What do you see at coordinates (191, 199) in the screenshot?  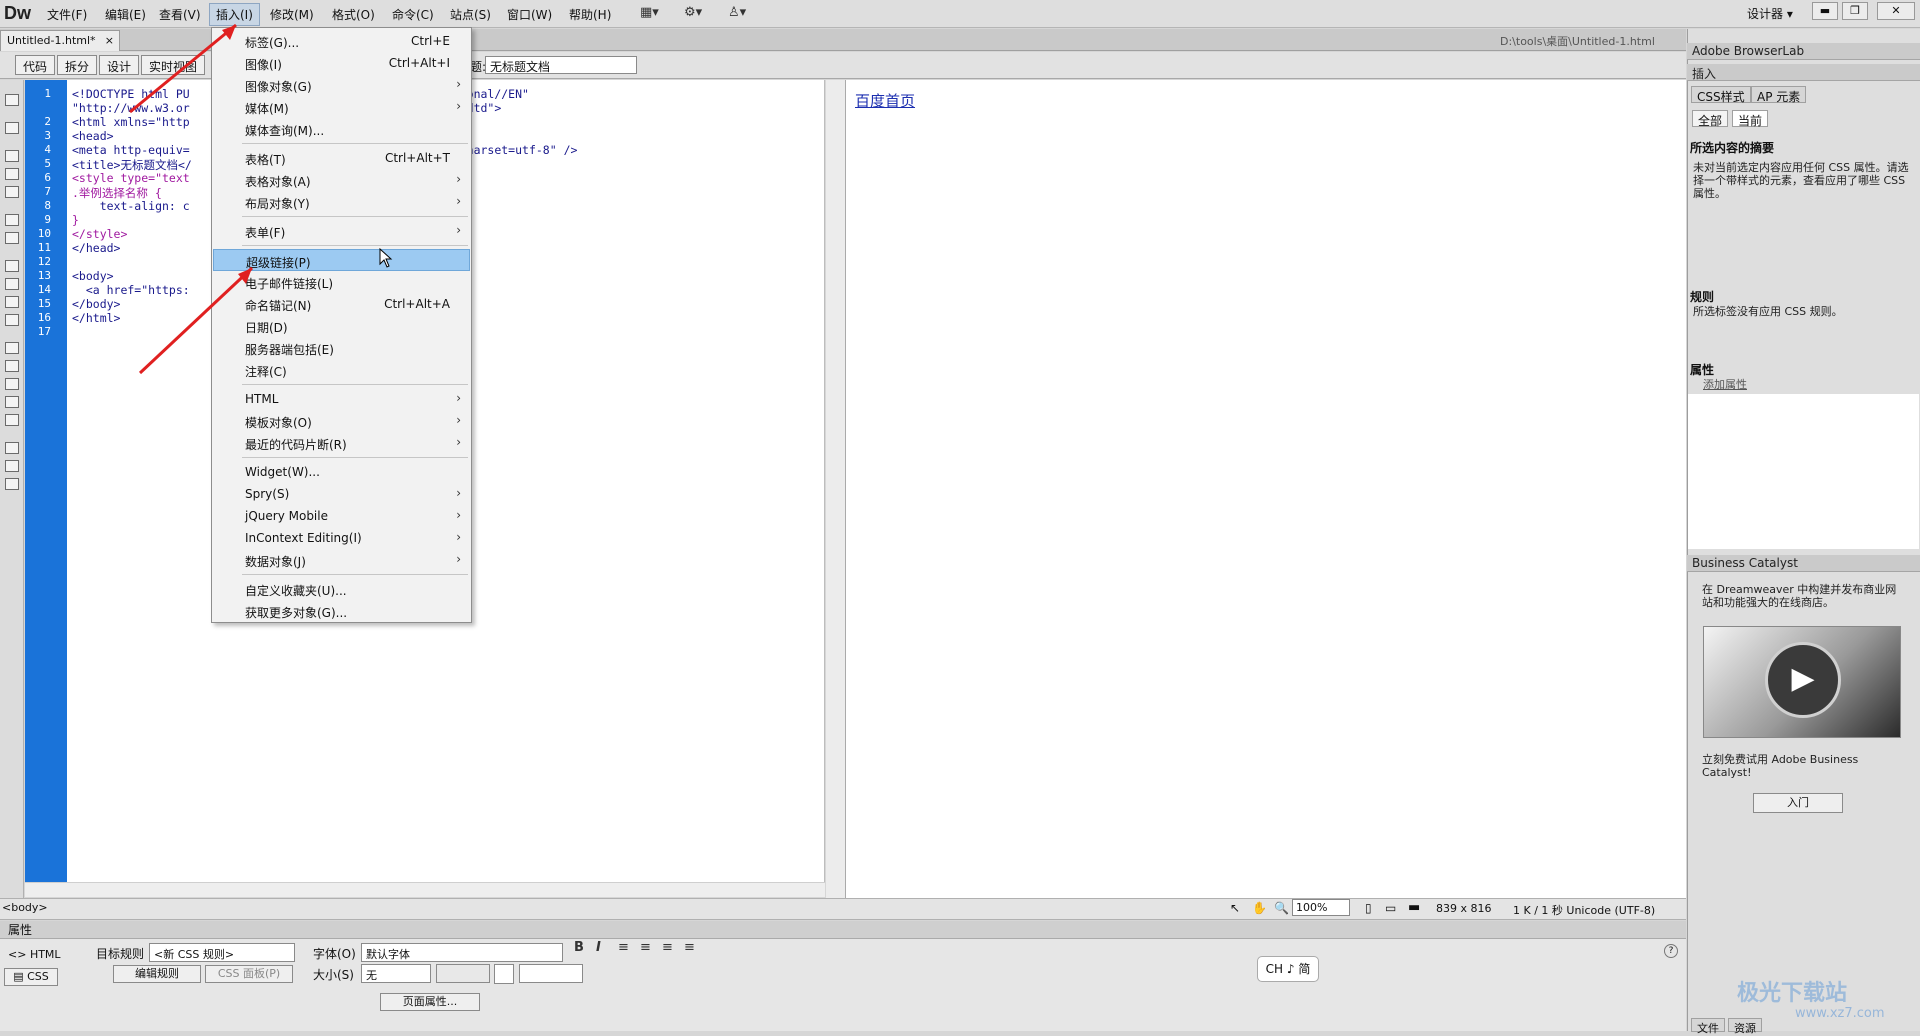 I see `annotation-arrows` at bounding box center [191, 199].